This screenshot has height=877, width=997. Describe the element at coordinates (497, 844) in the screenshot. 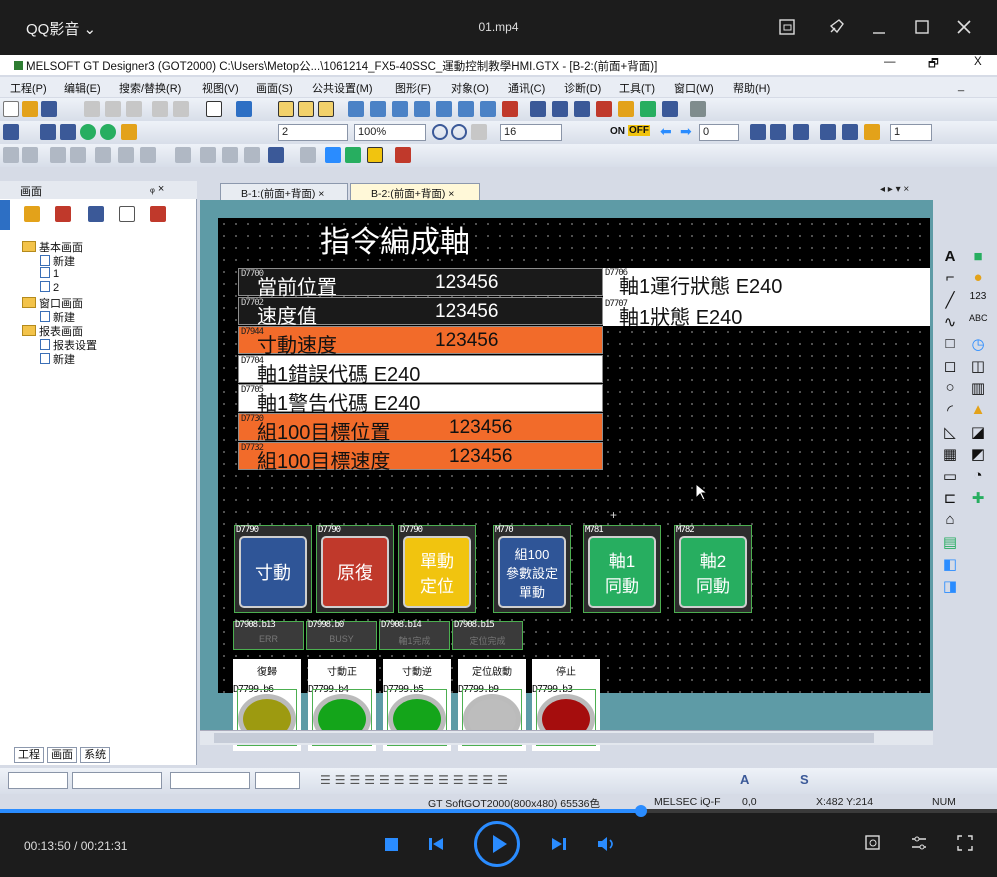

I see `play-icon` at that location.